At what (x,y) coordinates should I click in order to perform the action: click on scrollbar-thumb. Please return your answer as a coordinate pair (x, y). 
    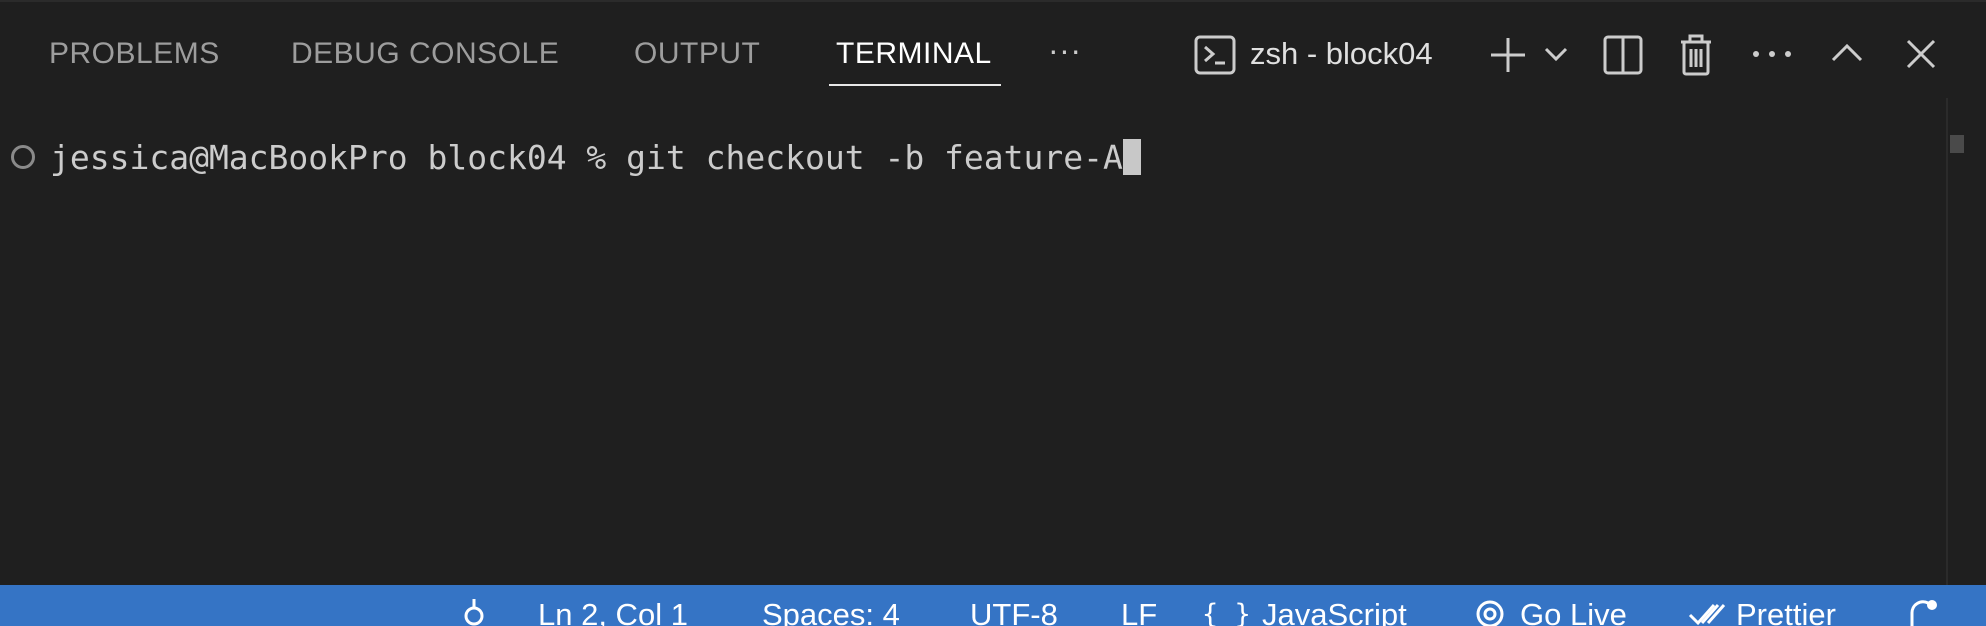
    Looking at the image, I should click on (1957, 144).